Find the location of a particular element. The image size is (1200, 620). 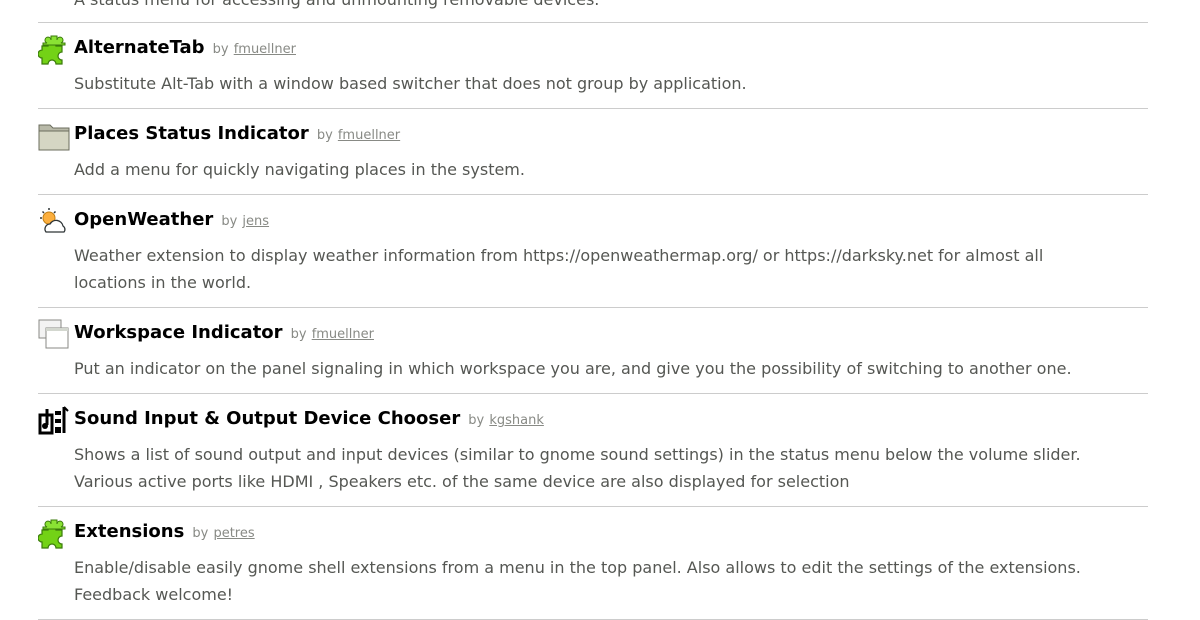

weather-icon is located at coordinates (53, 220).